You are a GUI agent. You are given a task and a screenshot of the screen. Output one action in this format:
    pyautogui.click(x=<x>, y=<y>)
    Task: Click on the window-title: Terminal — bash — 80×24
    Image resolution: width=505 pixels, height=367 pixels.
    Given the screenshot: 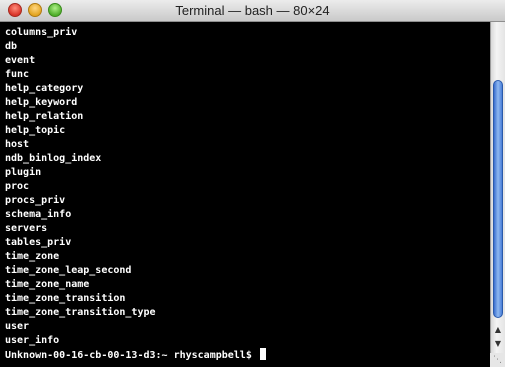 What is the action you would take?
    pyautogui.click(x=252, y=10)
    